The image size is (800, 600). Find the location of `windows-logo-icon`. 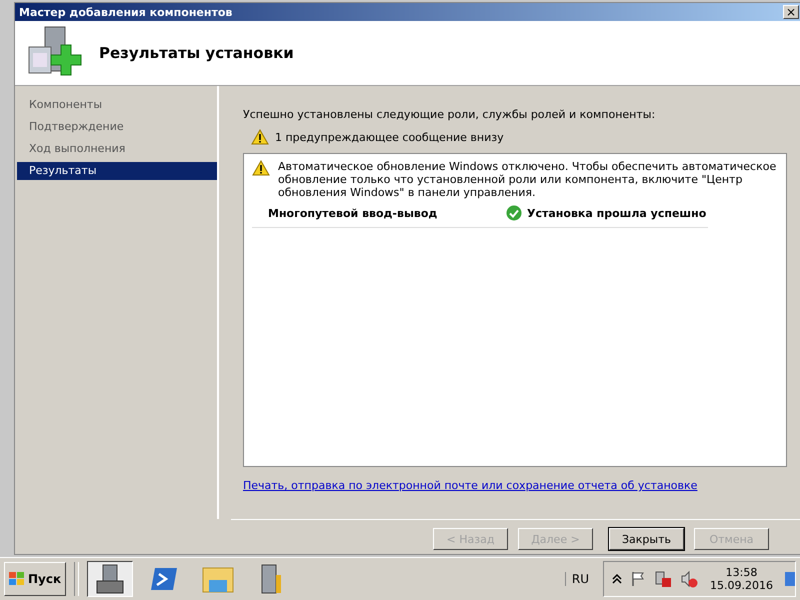

windows-logo-icon is located at coordinates (17, 579).